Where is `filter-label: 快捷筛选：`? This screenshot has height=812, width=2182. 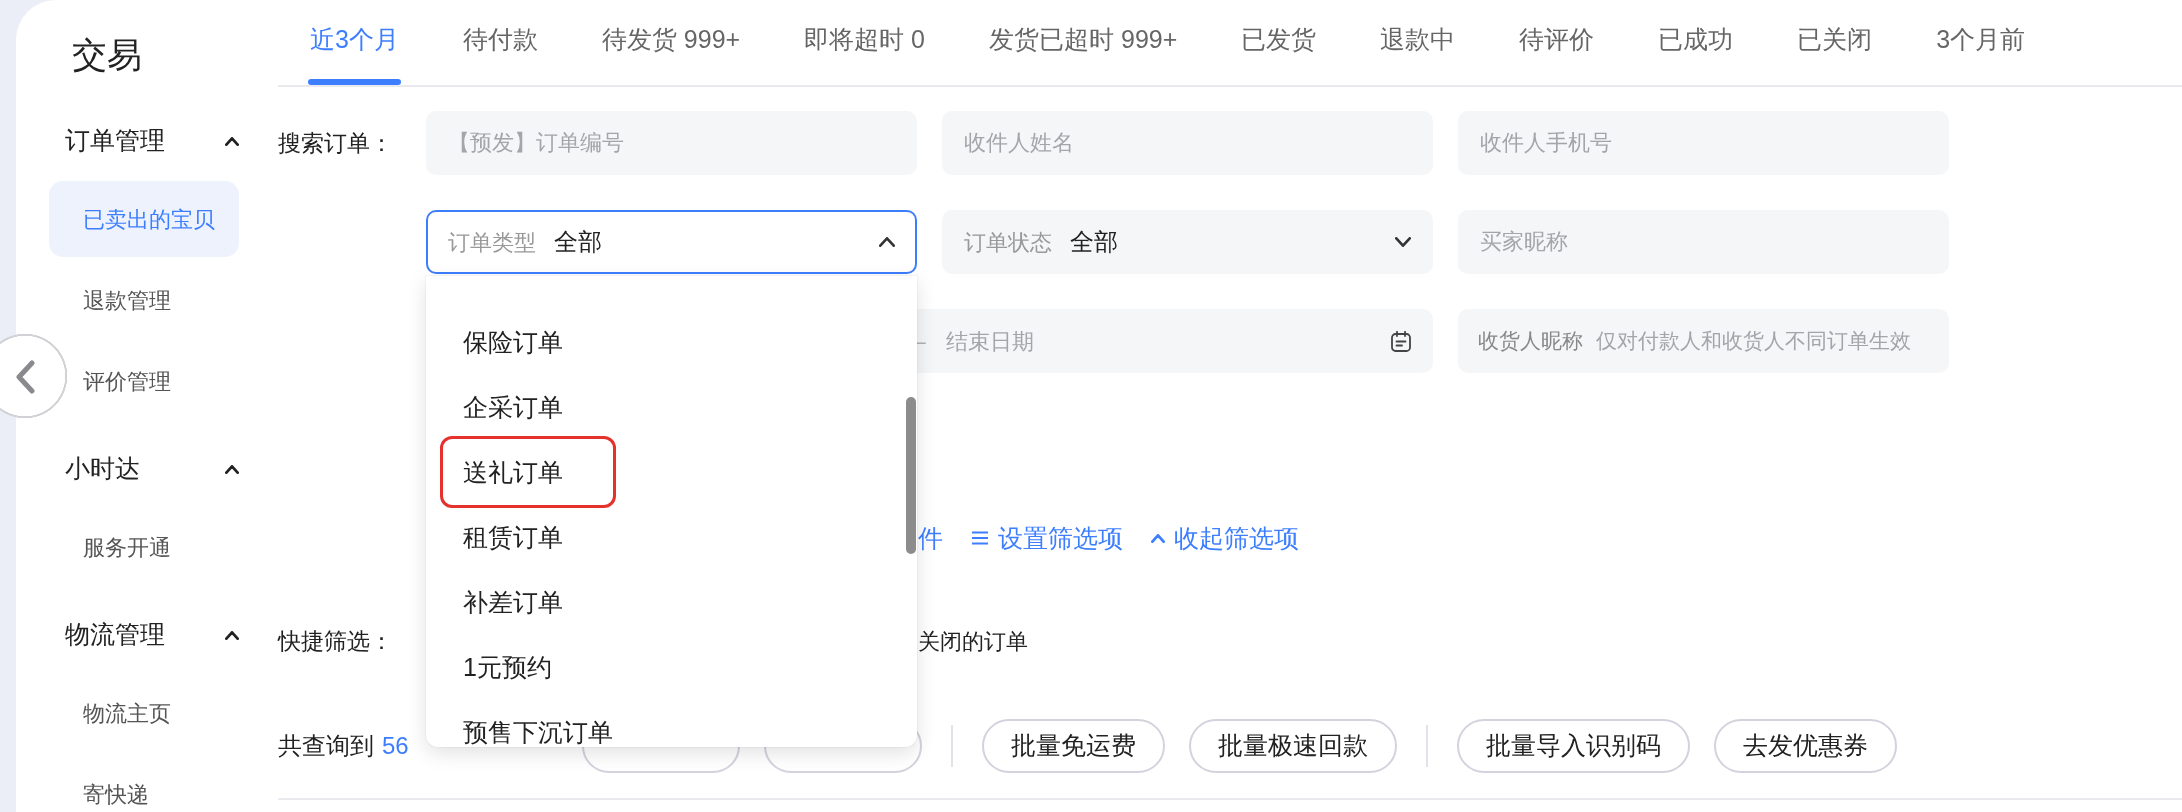
filter-label: 快捷筛选： is located at coordinates (335, 640).